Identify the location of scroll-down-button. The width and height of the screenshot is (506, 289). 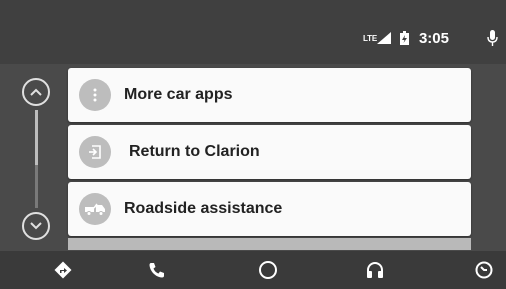
(36, 226).